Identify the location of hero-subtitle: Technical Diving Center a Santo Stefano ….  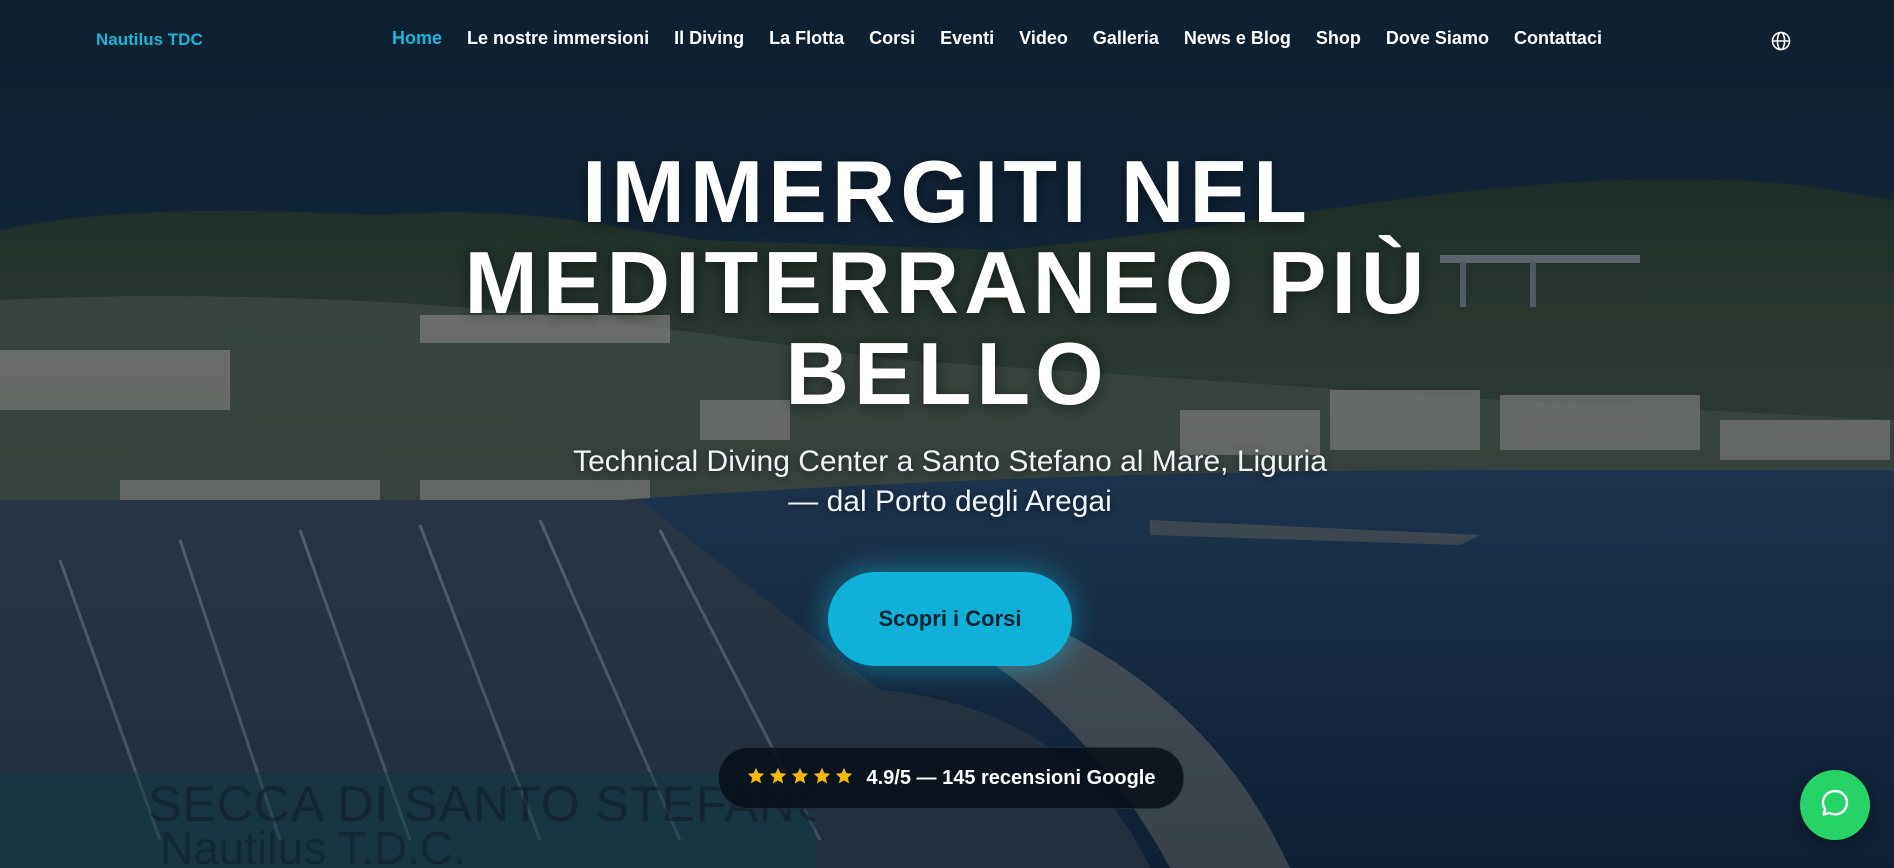
(950, 482).